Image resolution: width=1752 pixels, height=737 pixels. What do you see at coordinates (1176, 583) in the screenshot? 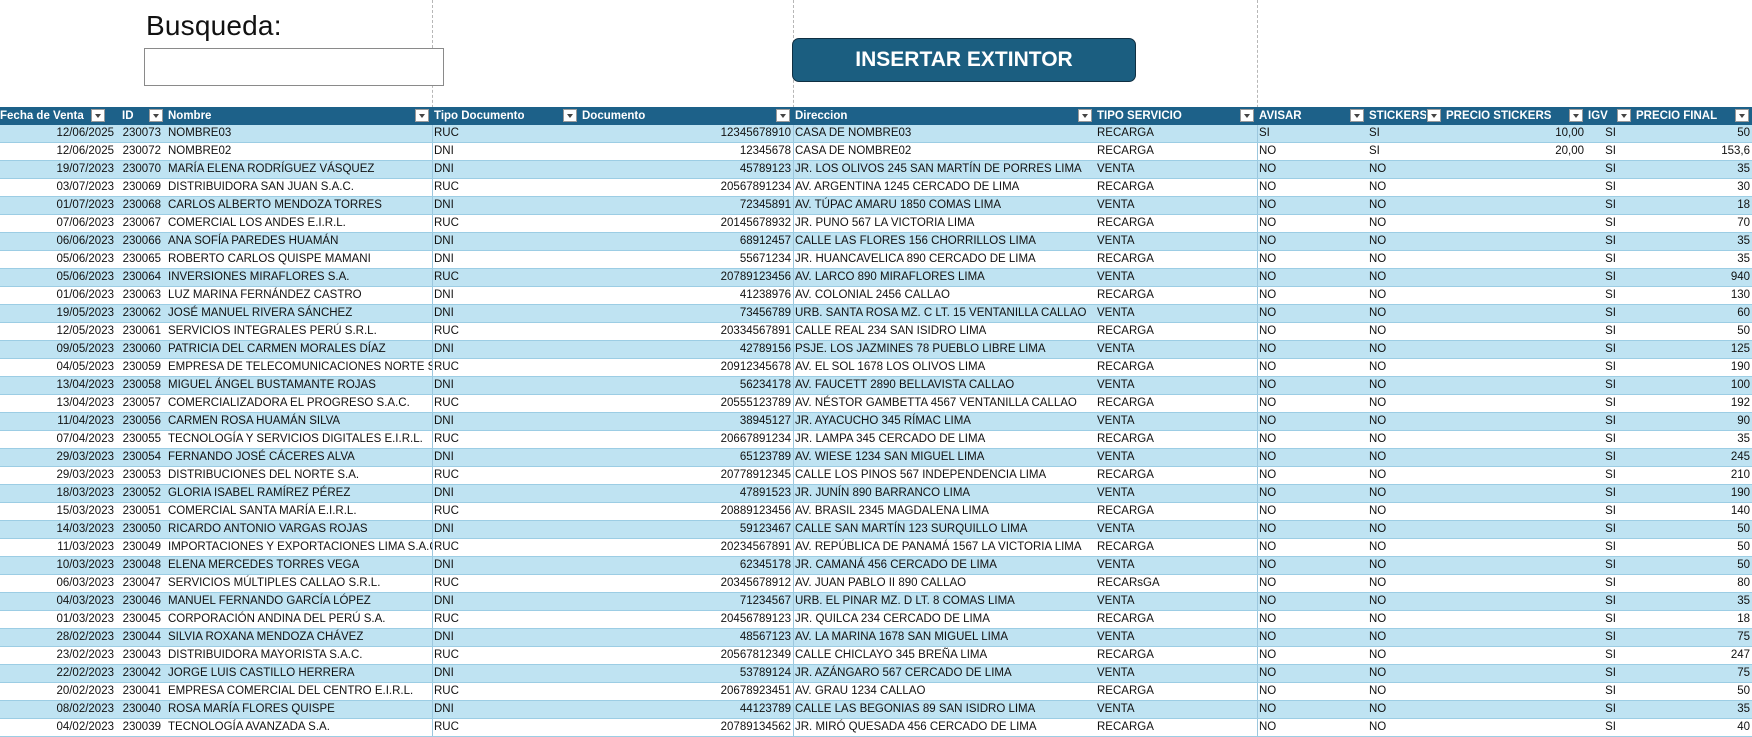
I see `cell-tipo-servicio: RECARsGA` at bounding box center [1176, 583].